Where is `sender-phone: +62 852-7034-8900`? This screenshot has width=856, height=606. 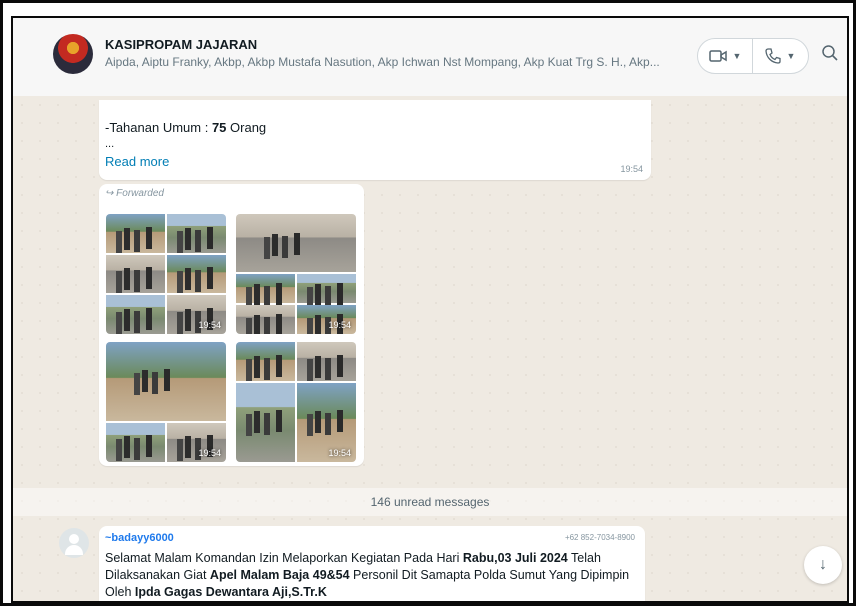 sender-phone: +62 852-7034-8900 is located at coordinates (599, 537).